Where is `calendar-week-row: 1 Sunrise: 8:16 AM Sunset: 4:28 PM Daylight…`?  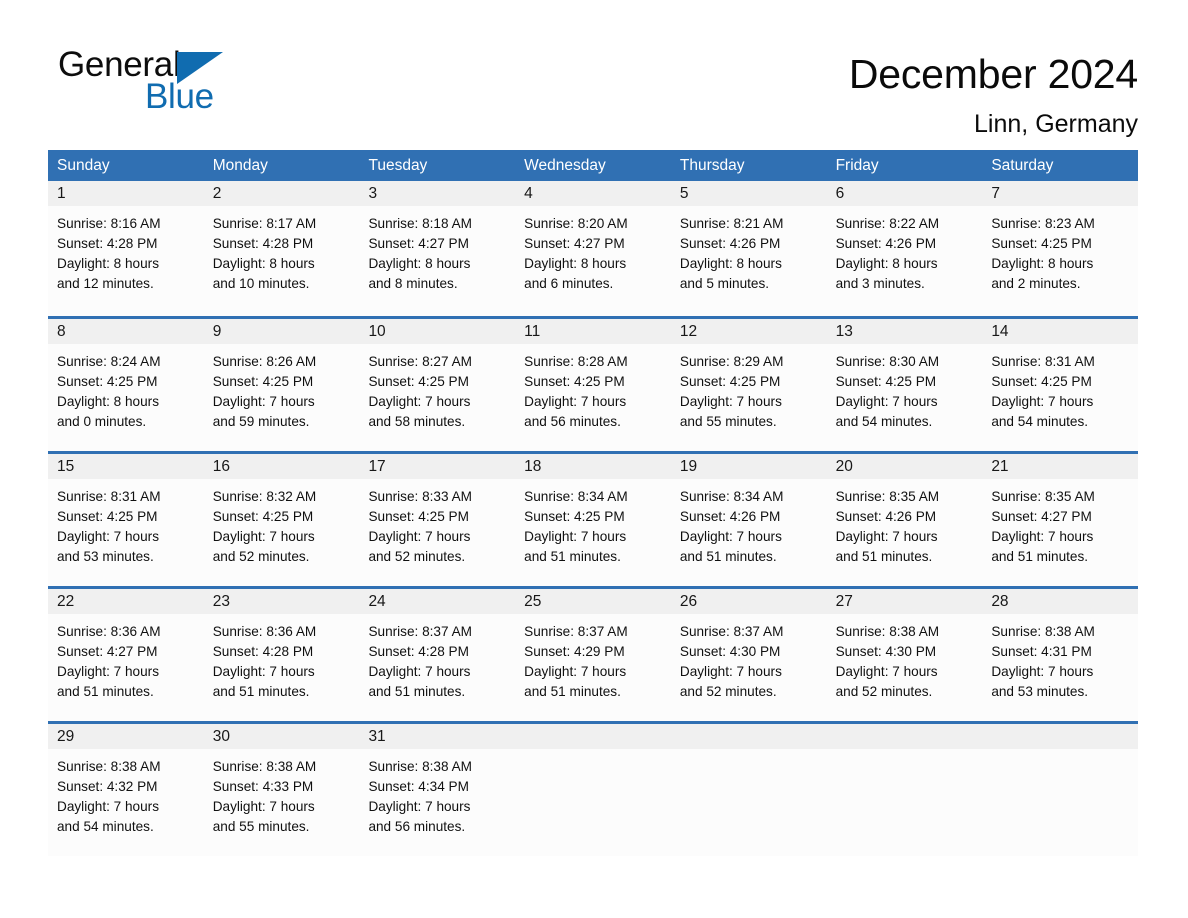 calendar-week-row: 1 Sunrise: 8:16 AM Sunset: 4:28 PM Daylight… is located at coordinates (593, 248).